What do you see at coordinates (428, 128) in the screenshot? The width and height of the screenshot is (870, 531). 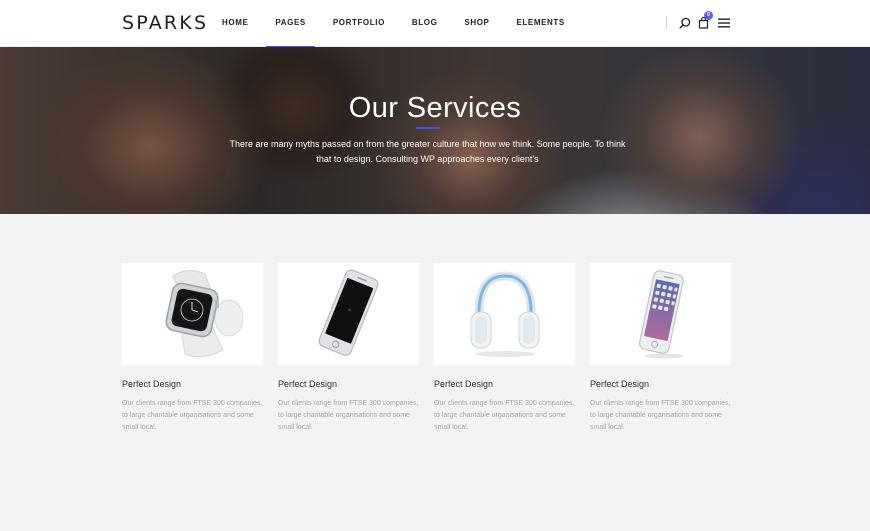 I see `hero-accent-line` at bounding box center [428, 128].